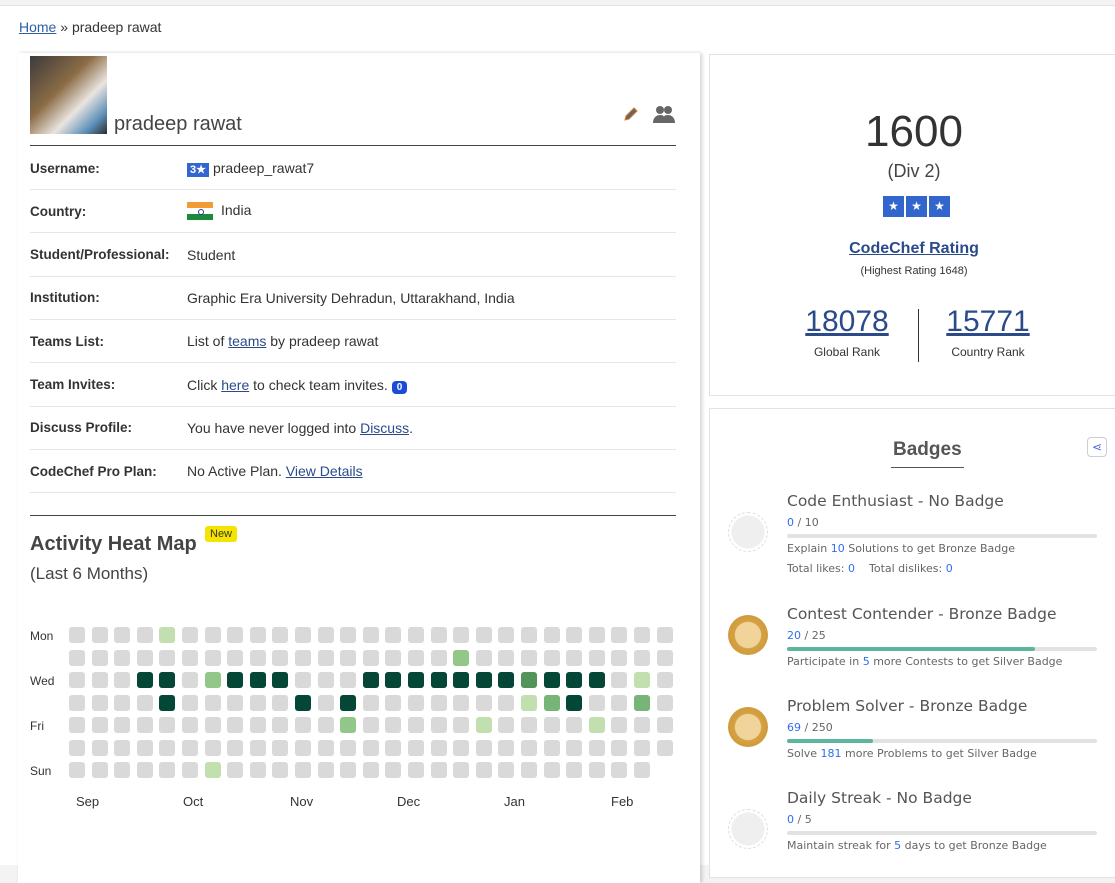 The width and height of the screenshot is (1115, 883). What do you see at coordinates (384, 428) in the screenshot?
I see `row-link: Discuss` at bounding box center [384, 428].